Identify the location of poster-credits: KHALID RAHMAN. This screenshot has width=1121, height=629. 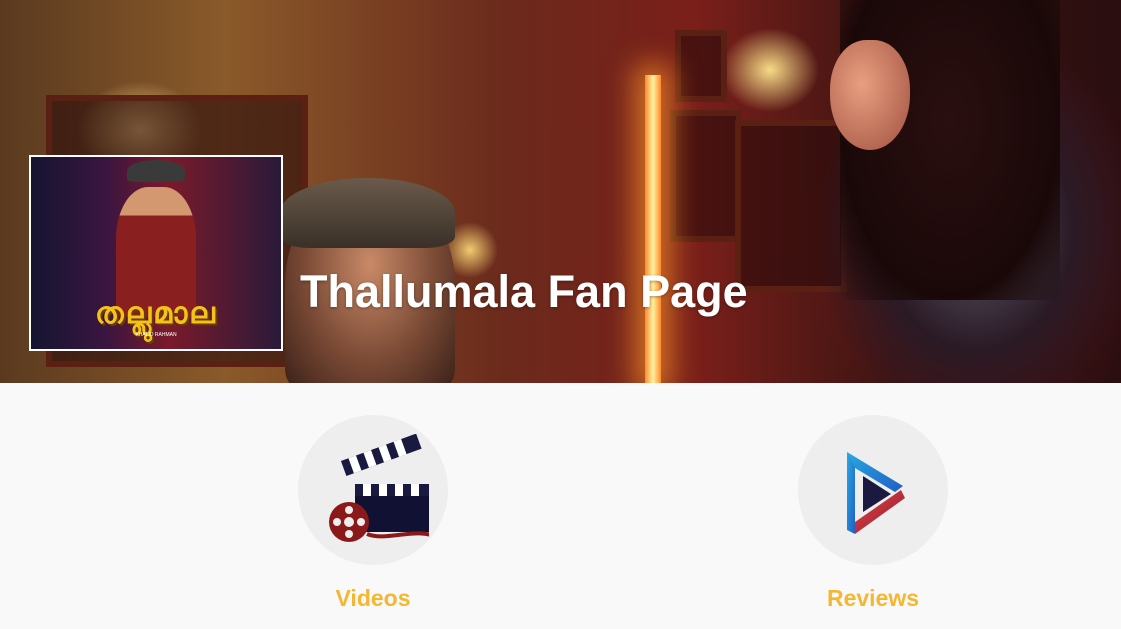
(156, 335).